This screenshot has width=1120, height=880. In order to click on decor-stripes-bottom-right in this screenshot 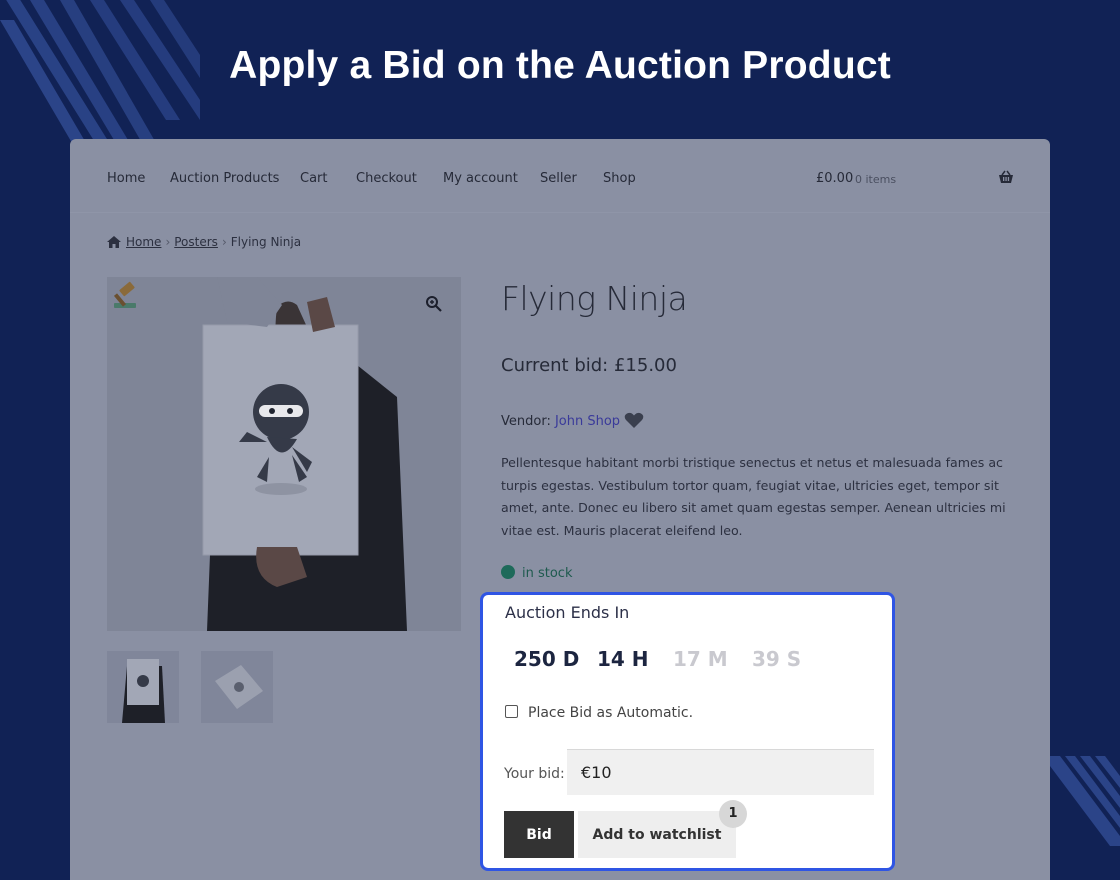, I will do `click(1085, 801)`.